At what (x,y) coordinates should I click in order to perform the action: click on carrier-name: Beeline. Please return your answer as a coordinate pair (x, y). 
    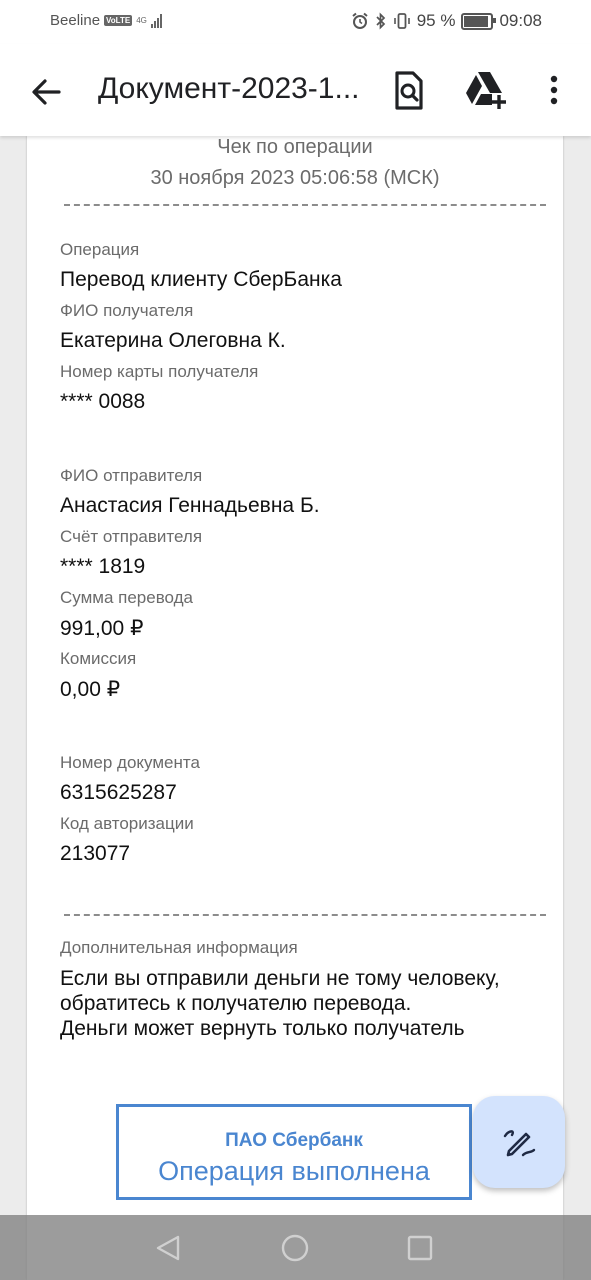
    Looking at the image, I should click on (75, 20).